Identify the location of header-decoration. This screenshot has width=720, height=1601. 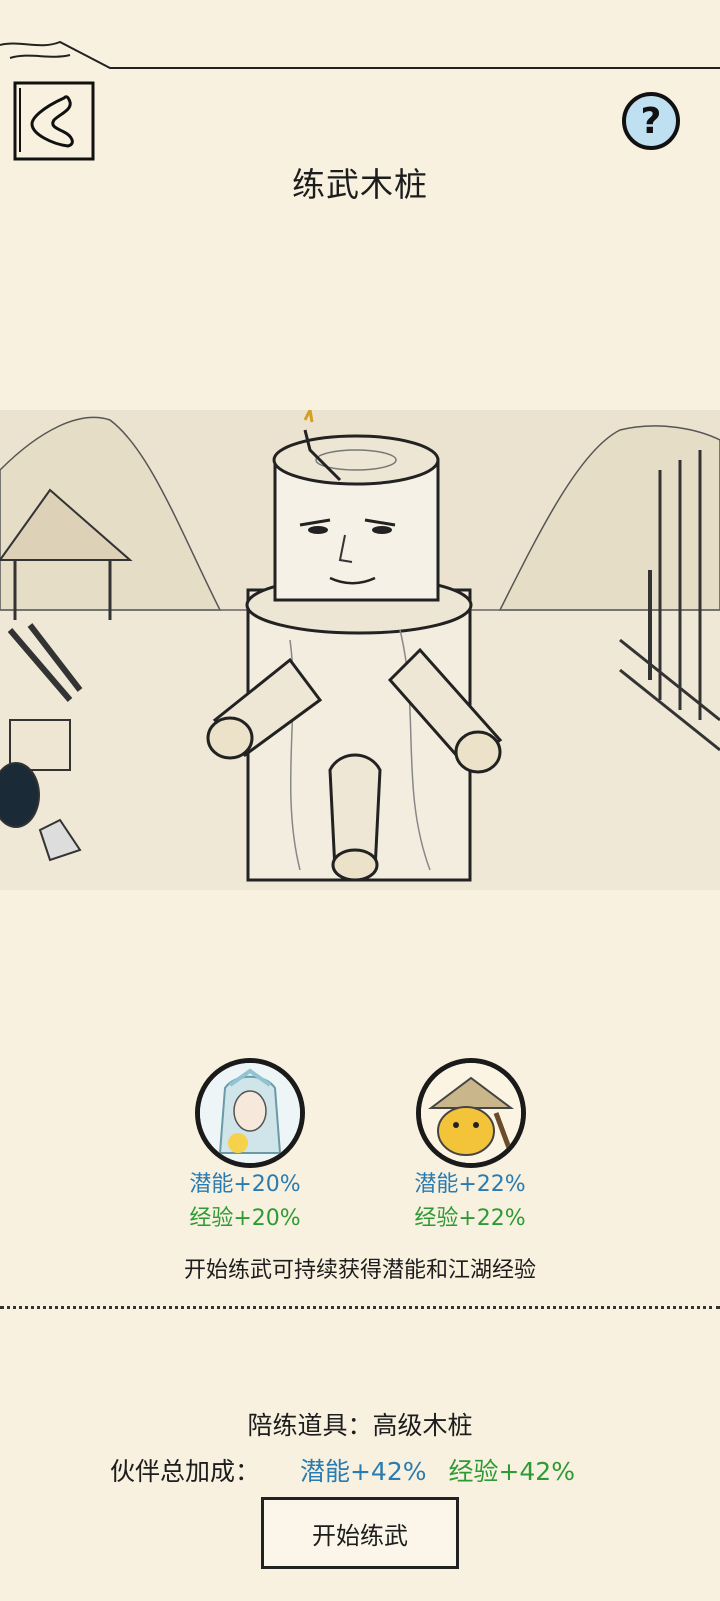
(360, 54).